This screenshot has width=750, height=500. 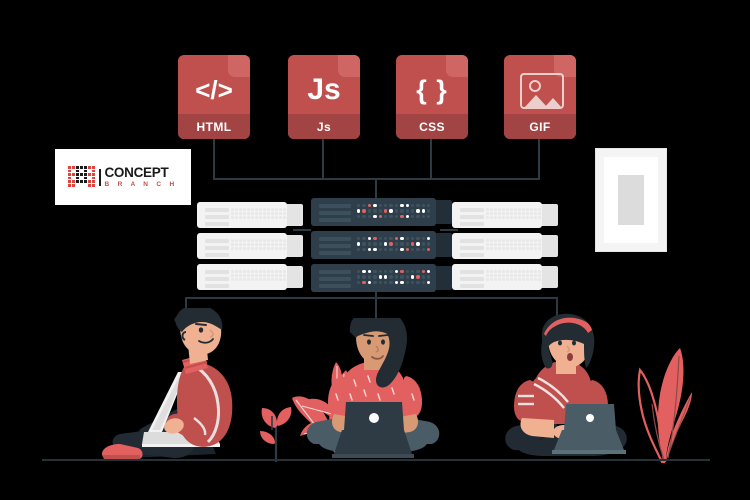 What do you see at coordinates (214, 97) in the screenshot?
I see `file-card-html: </> HTML` at bounding box center [214, 97].